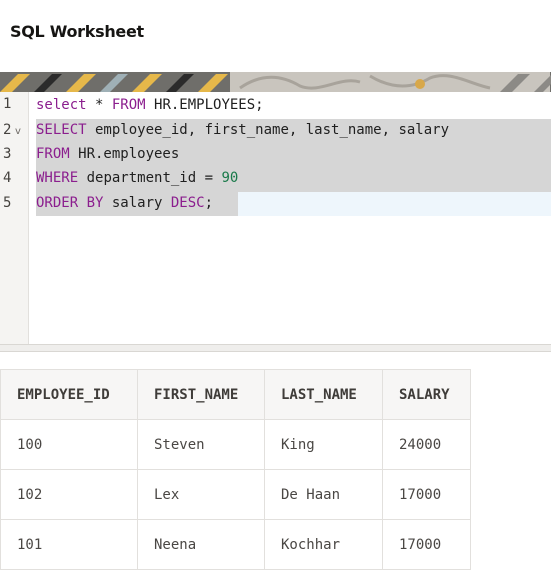 This screenshot has height=581, width=551. Describe the element at coordinates (7, 203) in the screenshot. I see `line-number: 5` at that location.